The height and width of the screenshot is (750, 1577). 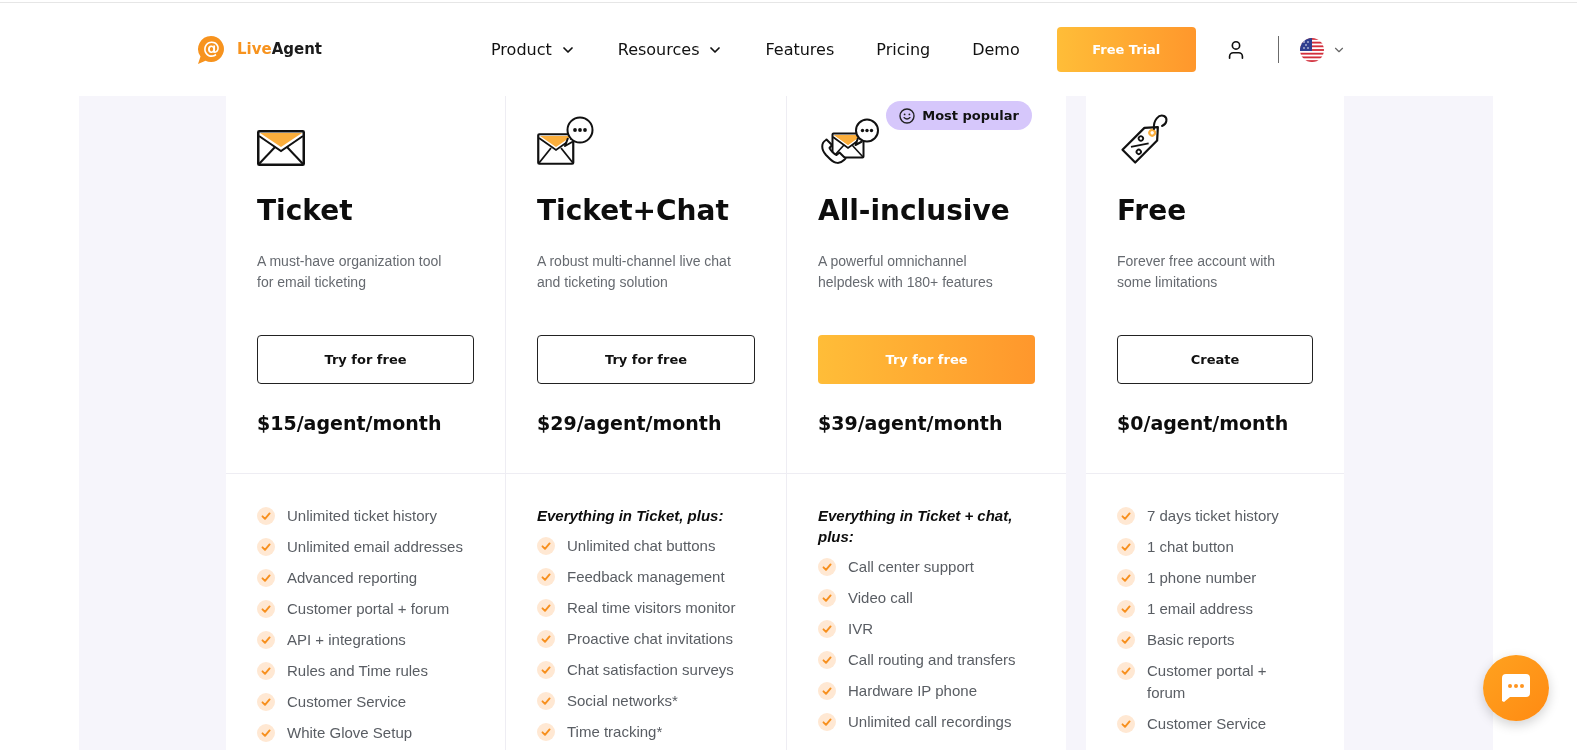 I want to click on plan-price: $0/agent/month, so click(x=1203, y=423).